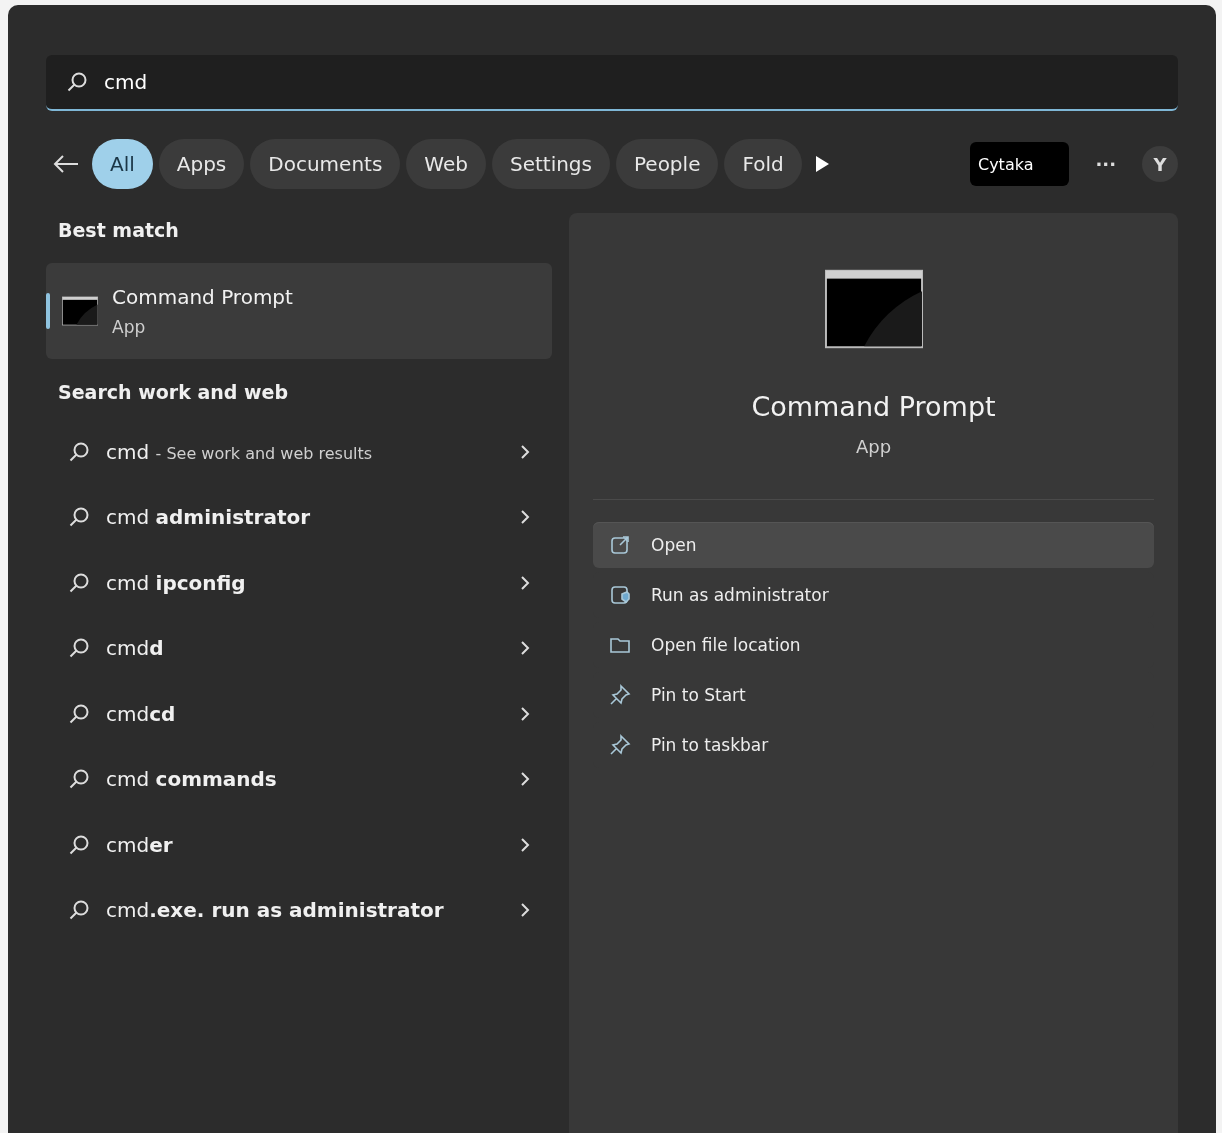 Image resolution: width=1222 pixels, height=1133 pixels. I want to click on suggestion-text: cmd.exe. run as administrator, so click(305, 910).